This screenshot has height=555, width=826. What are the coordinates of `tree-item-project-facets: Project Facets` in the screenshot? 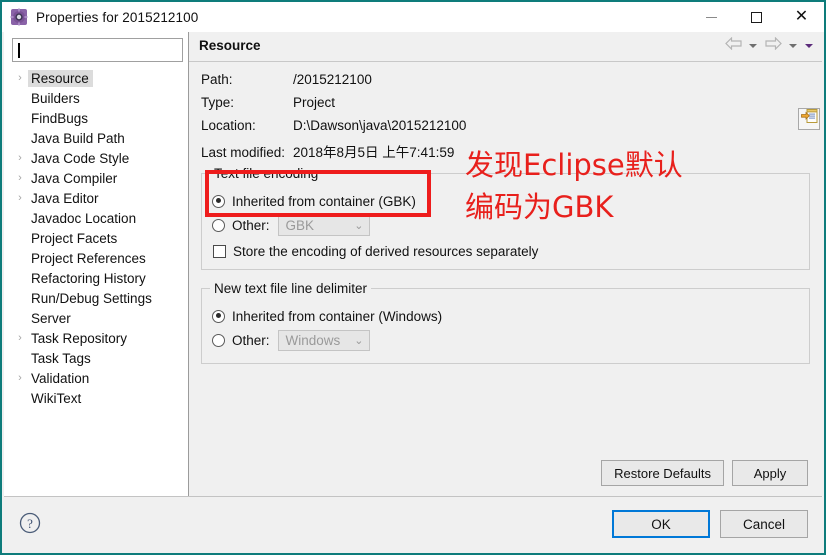 It's located at (96, 238).